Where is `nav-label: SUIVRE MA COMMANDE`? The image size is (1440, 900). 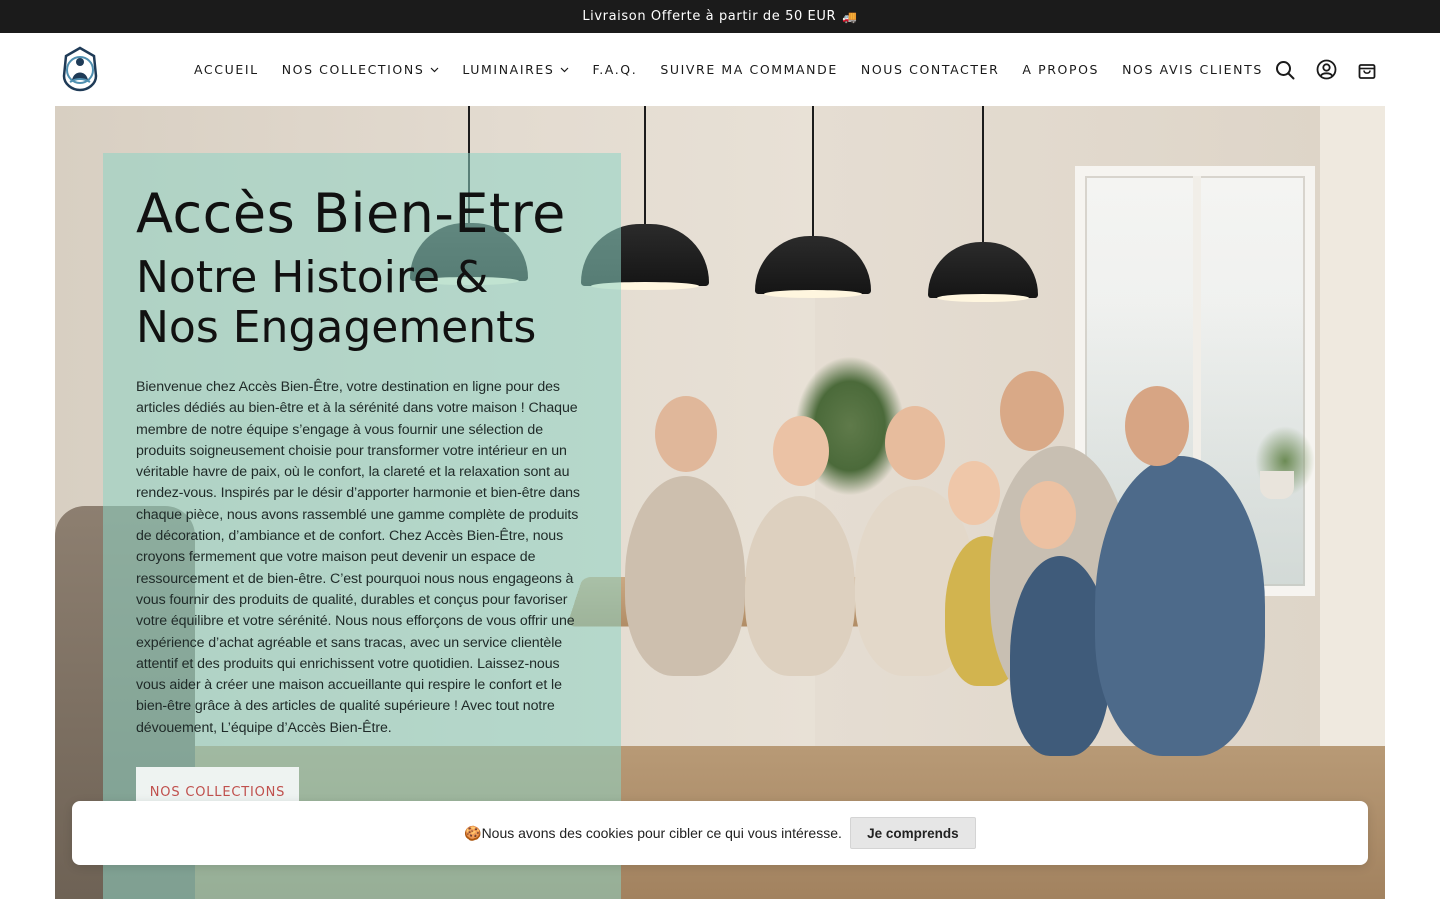 nav-label: SUIVRE MA COMMANDE is located at coordinates (749, 69).